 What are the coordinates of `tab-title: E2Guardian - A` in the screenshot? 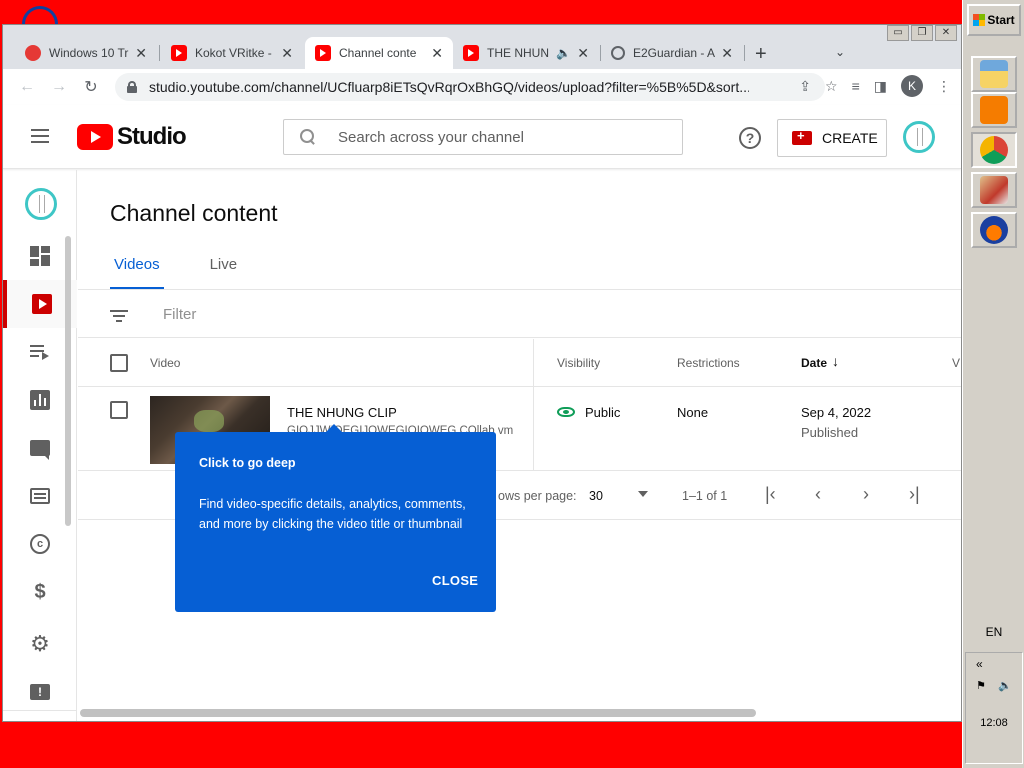 It's located at (674, 53).